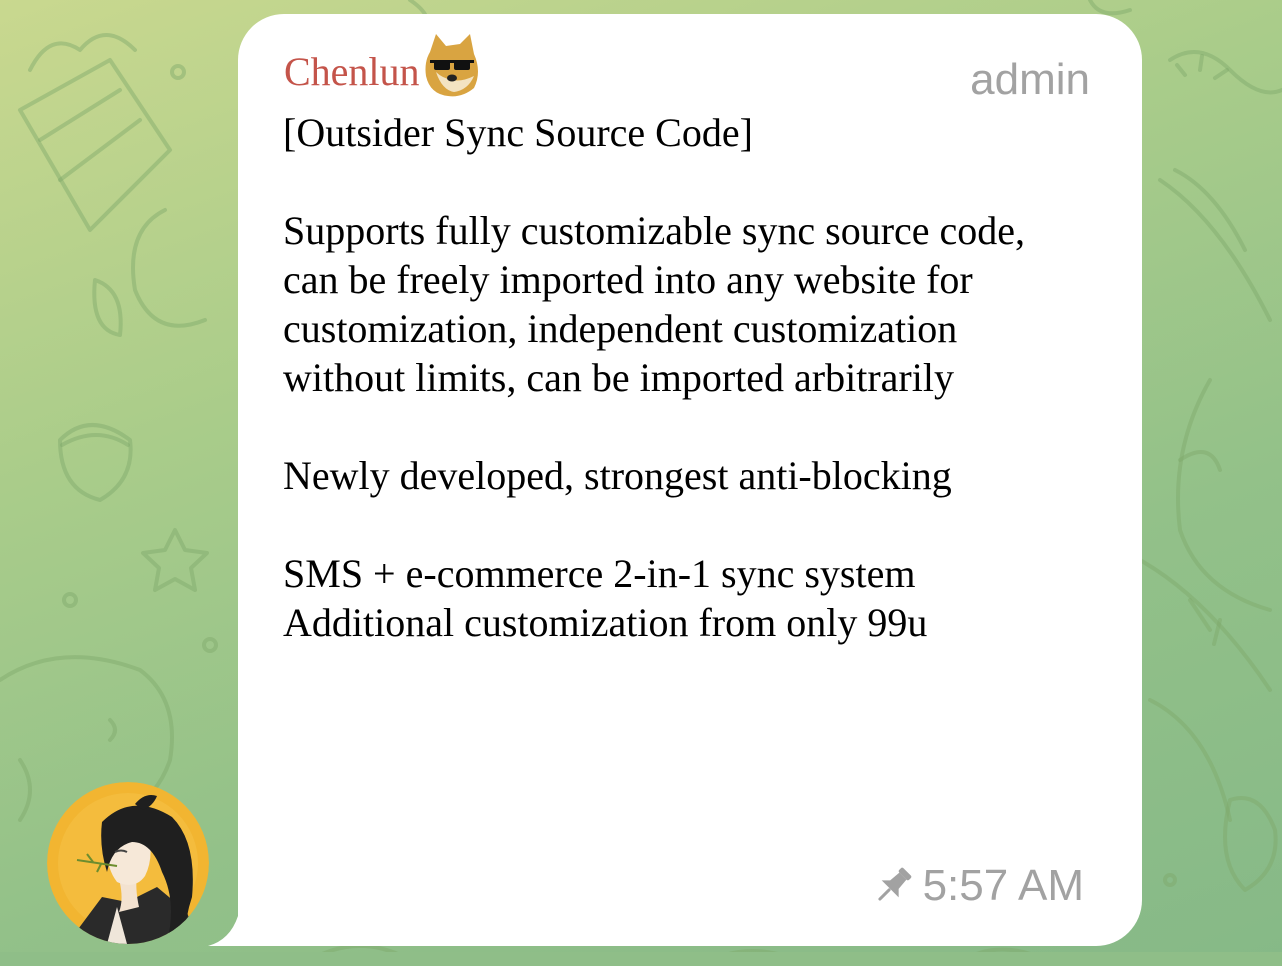 The width and height of the screenshot is (1282, 966). Describe the element at coordinates (894, 884) in the screenshot. I see `pin-icon` at that location.